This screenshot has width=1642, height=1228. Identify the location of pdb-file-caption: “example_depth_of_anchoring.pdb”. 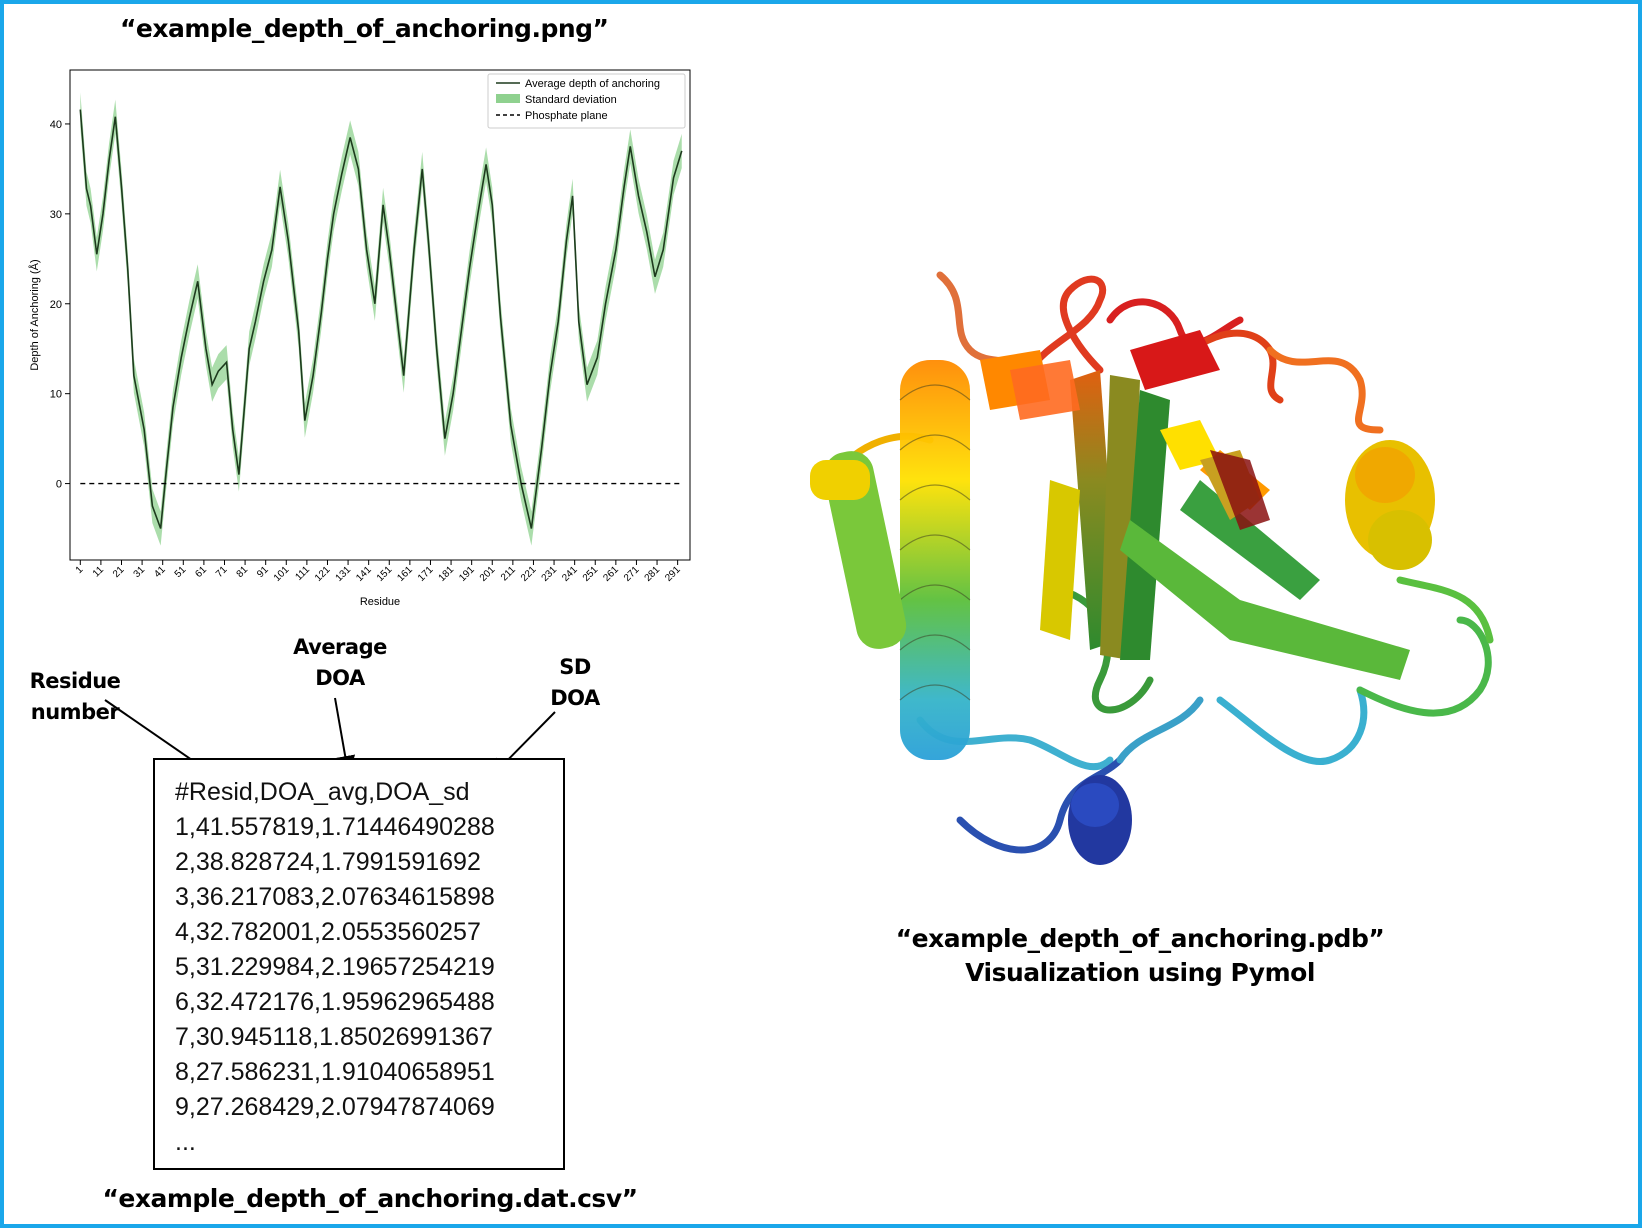
(1140, 938).